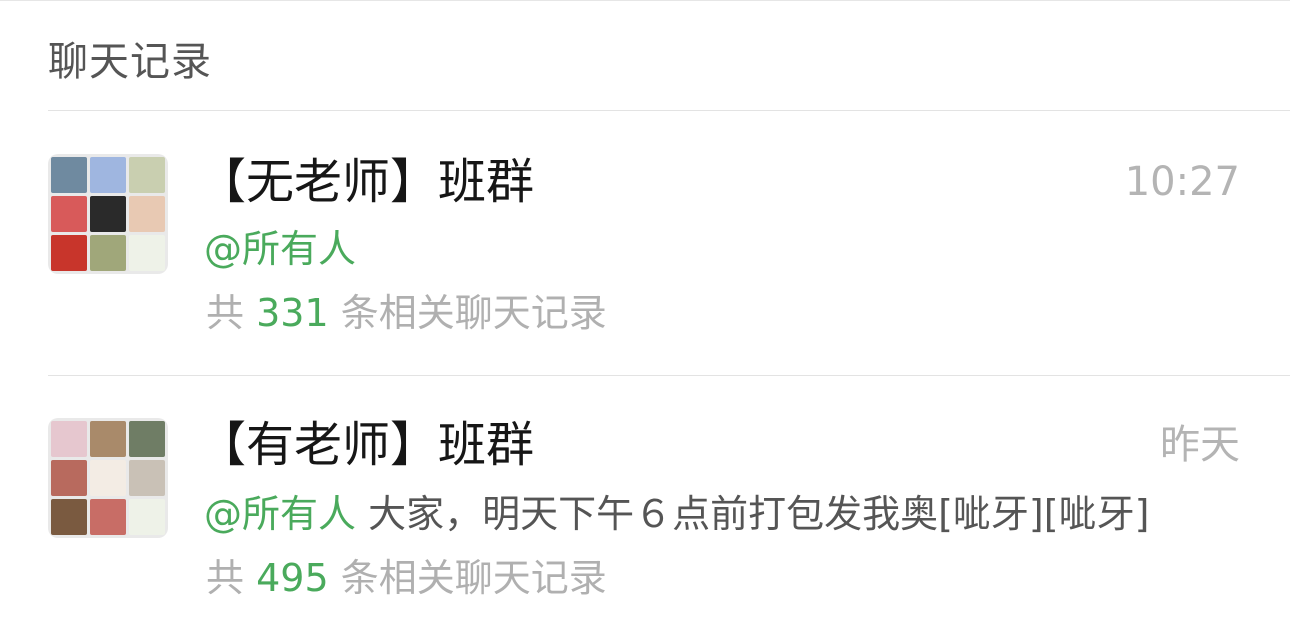 The width and height of the screenshot is (1290, 636). What do you see at coordinates (366, 445) in the screenshot?
I see `chat-title: 【有老师】班群` at bounding box center [366, 445].